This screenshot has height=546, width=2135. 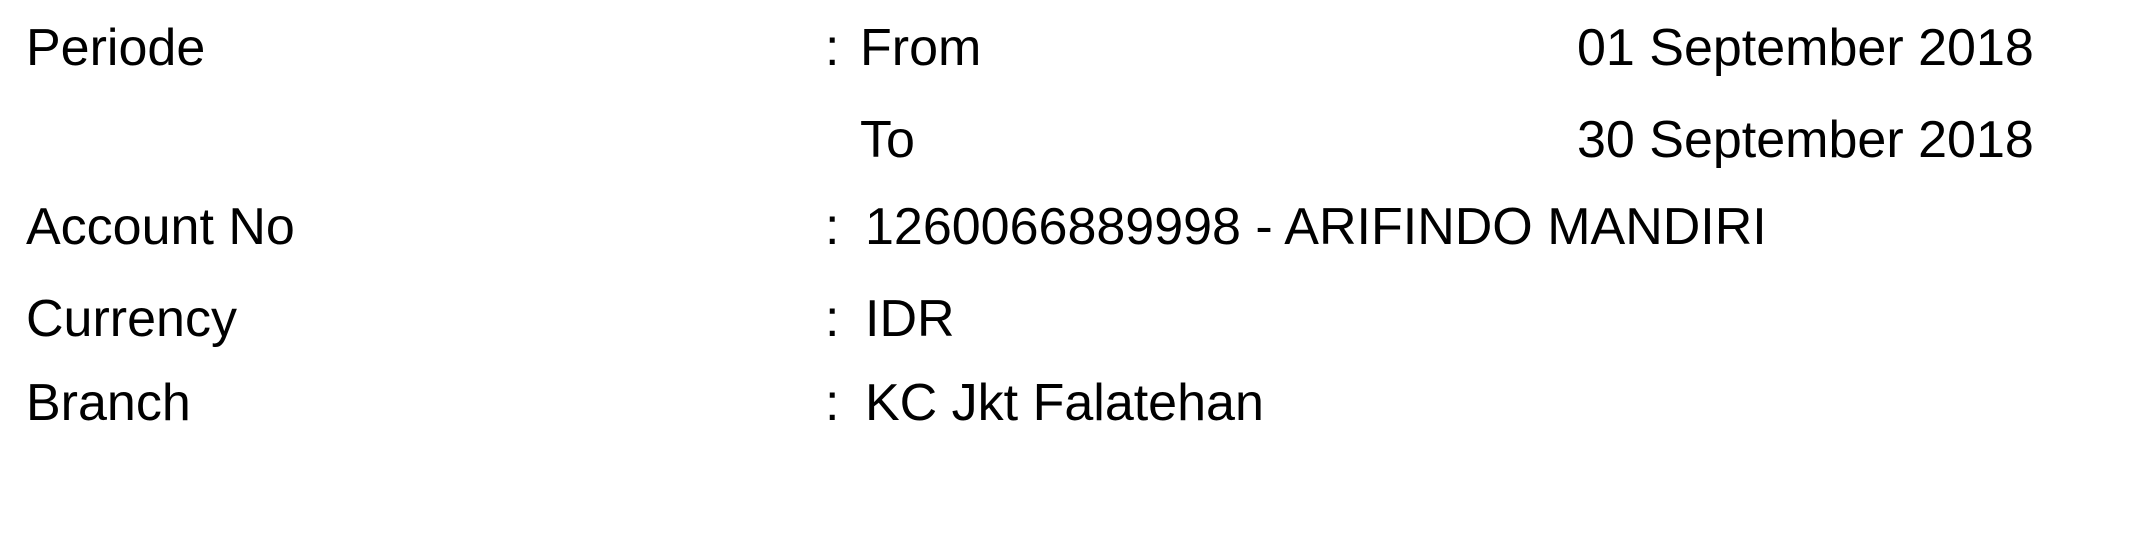 What do you see at coordinates (832, 319) in the screenshot?
I see `currency-colon: :` at bounding box center [832, 319].